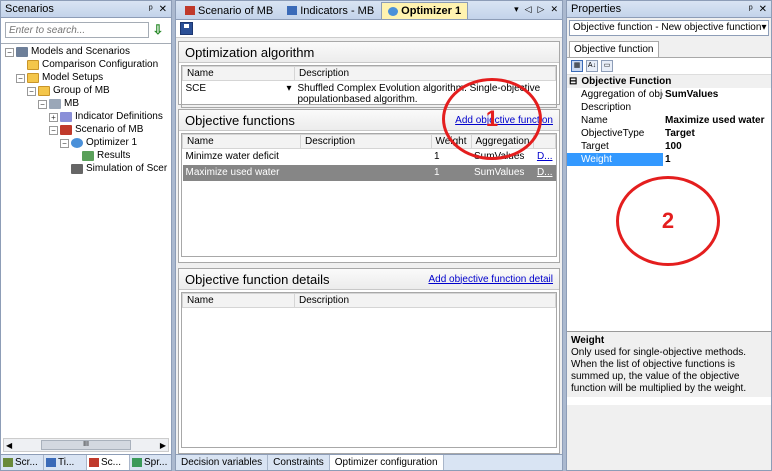  What do you see at coordinates (717, 159) in the screenshot?
I see `property-value: 1` at bounding box center [717, 159].